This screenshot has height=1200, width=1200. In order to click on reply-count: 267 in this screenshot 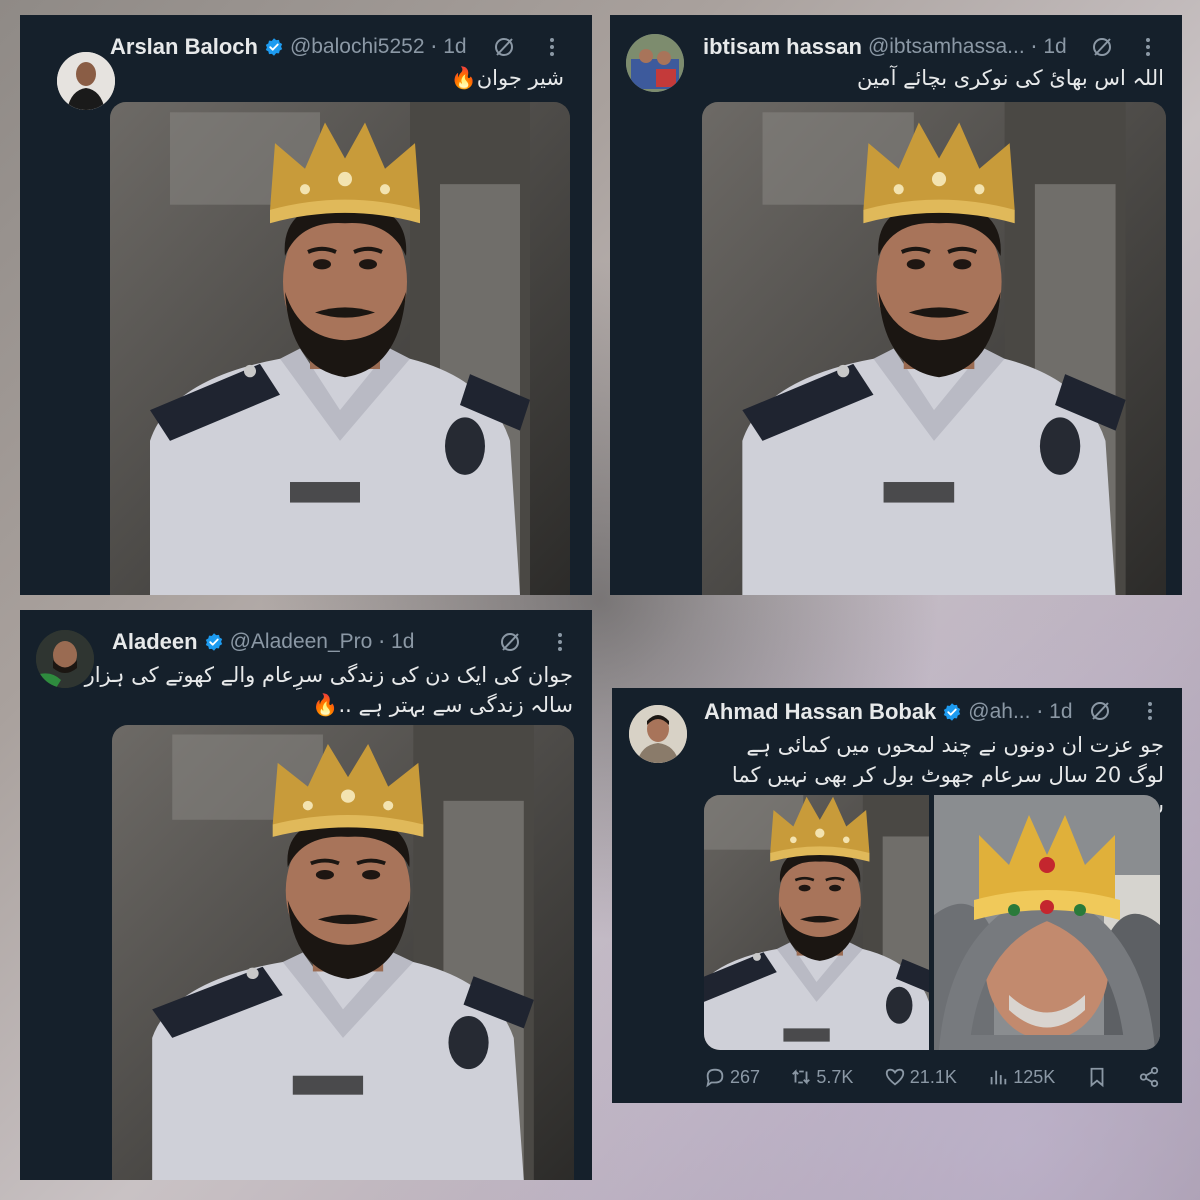, I will do `click(745, 1076)`.